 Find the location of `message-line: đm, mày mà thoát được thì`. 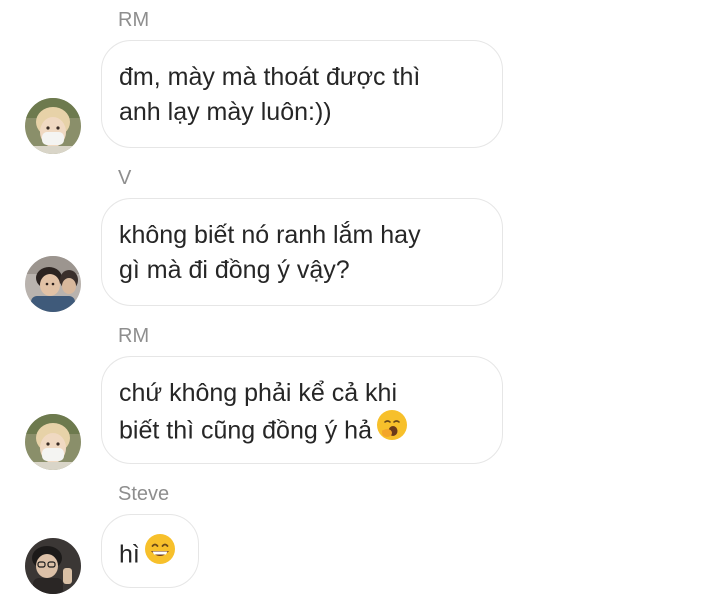

message-line: đm, mày mà thoát được thì is located at coordinates (270, 77).